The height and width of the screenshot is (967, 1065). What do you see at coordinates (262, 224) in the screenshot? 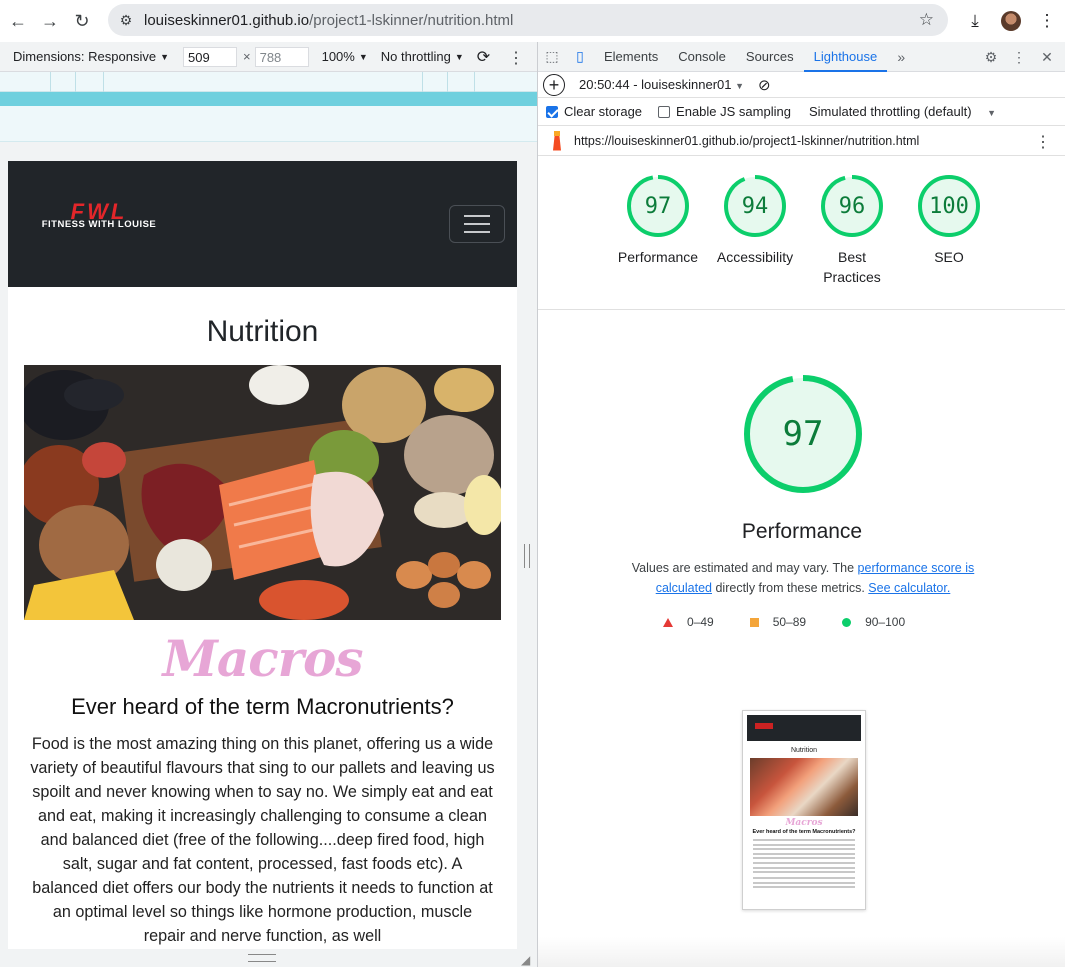
I see `site-navbar: FWL FITNESS WITH LOUISE` at bounding box center [262, 224].